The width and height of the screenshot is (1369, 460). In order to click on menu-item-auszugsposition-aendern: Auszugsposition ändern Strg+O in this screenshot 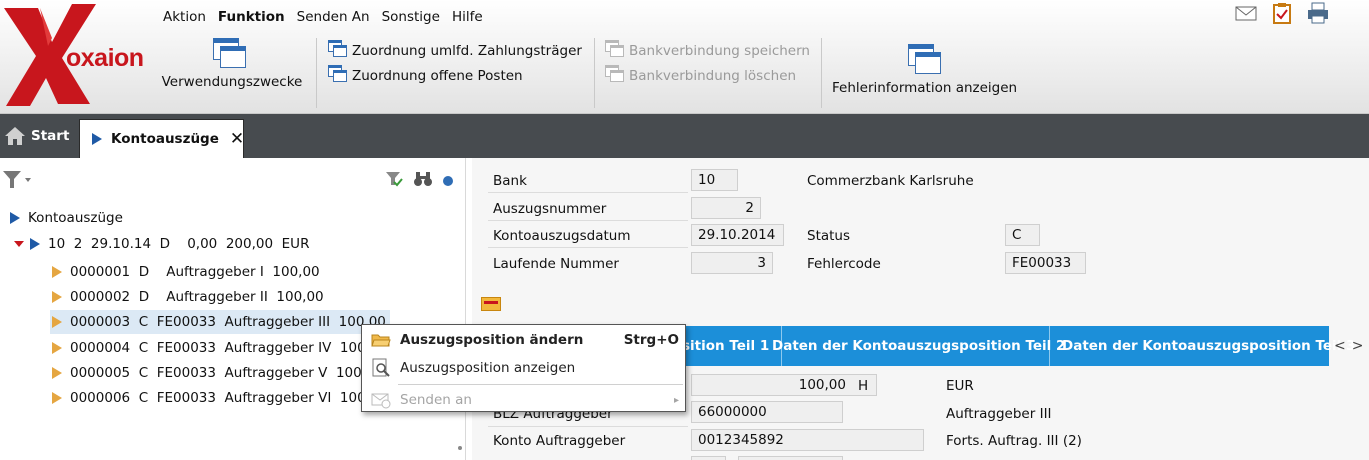, I will do `click(523, 340)`.